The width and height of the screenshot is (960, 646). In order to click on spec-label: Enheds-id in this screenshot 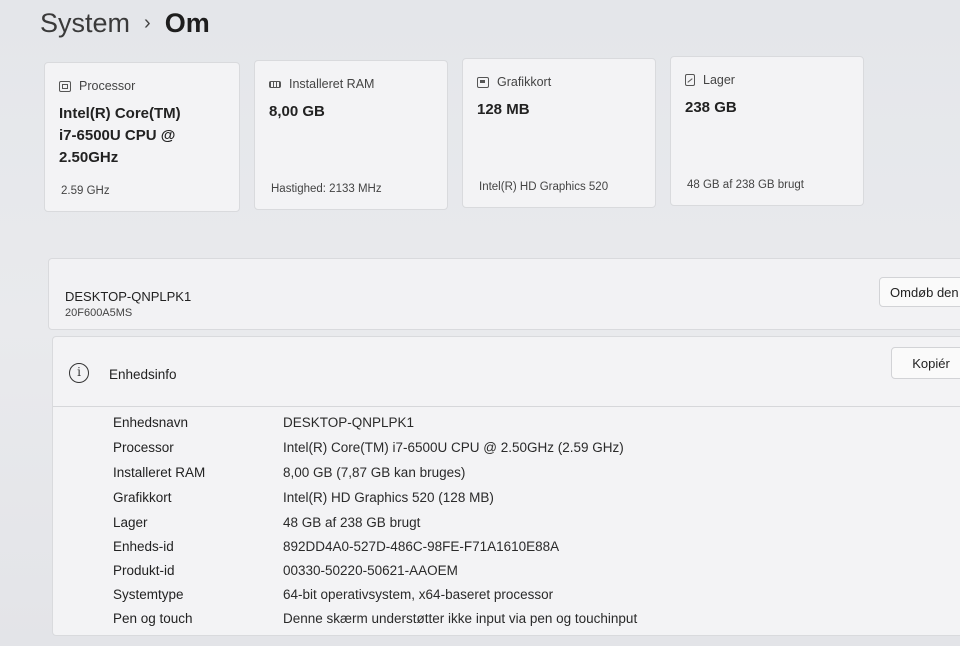, I will do `click(143, 546)`.